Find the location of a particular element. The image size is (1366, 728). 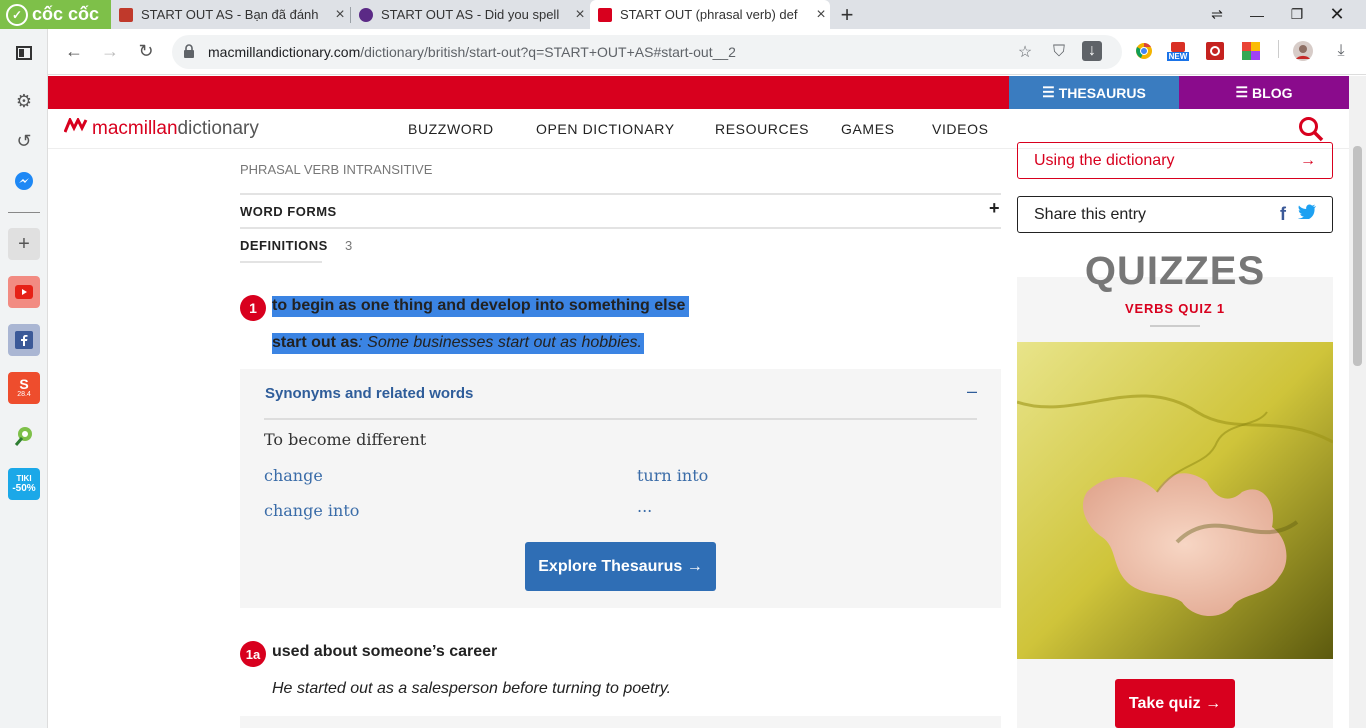

example-text: : Some businesses start out as hobbies. is located at coordinates (500, 342).